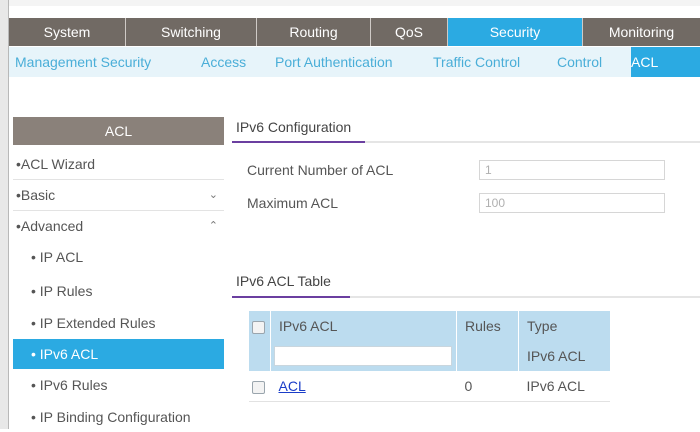 The height and width of the screenshot is (432, 700). What do you see at coordinates (83, 62) in the screenshot?
I see `subtab-management-security: Management Security` at bounding box center [83, 62].